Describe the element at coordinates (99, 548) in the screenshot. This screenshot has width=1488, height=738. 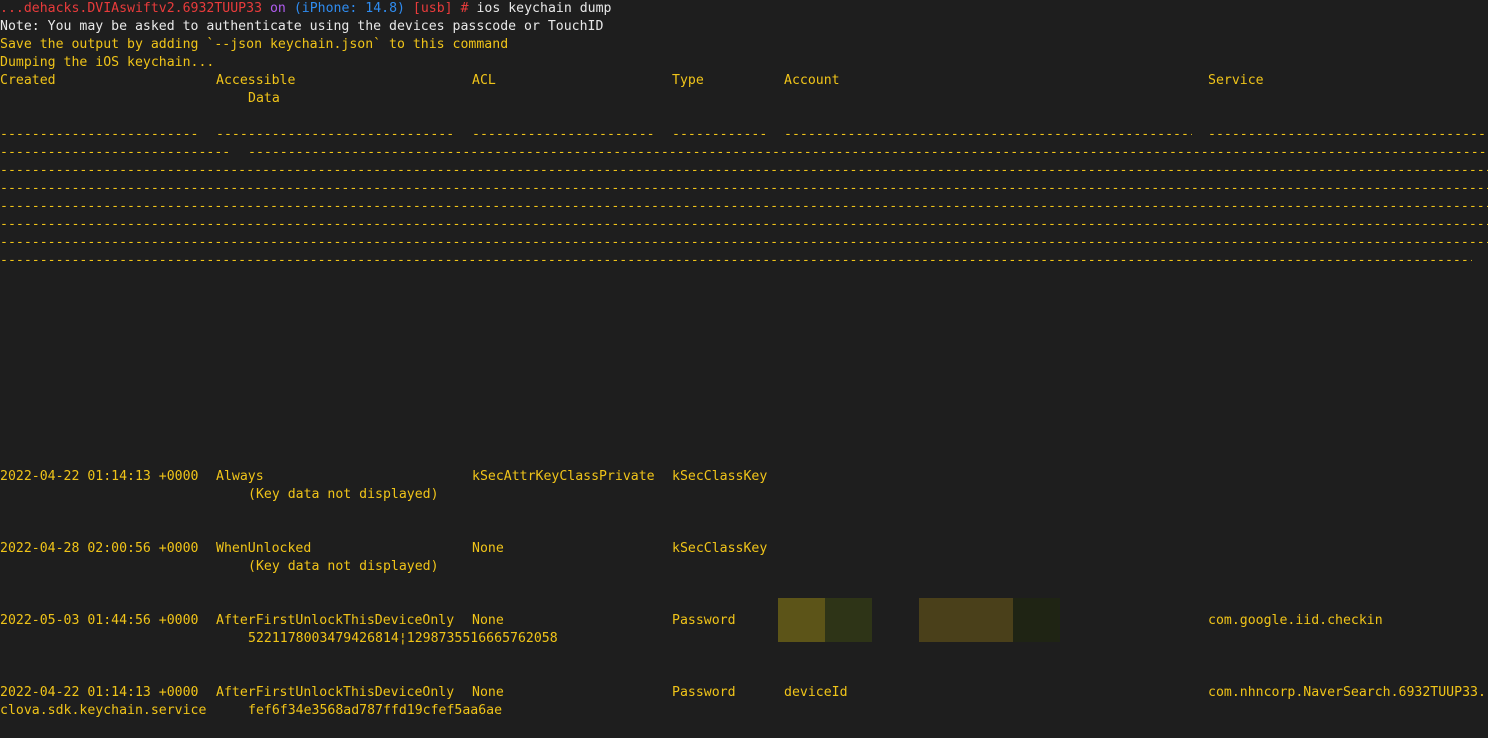
I see `row-2-created: 2022-04-28 02:00:56 +0000` at that location.